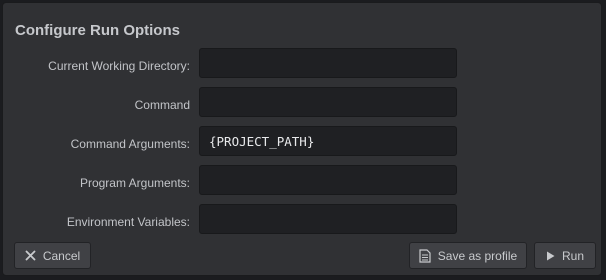 Image resolution: width=606 pixels, height=280 pixels. What do you see at coordinates (130, 144) in the screenshot?
I see `command-arguments-label: Command Arguments:` at bounding box center [130, 144].